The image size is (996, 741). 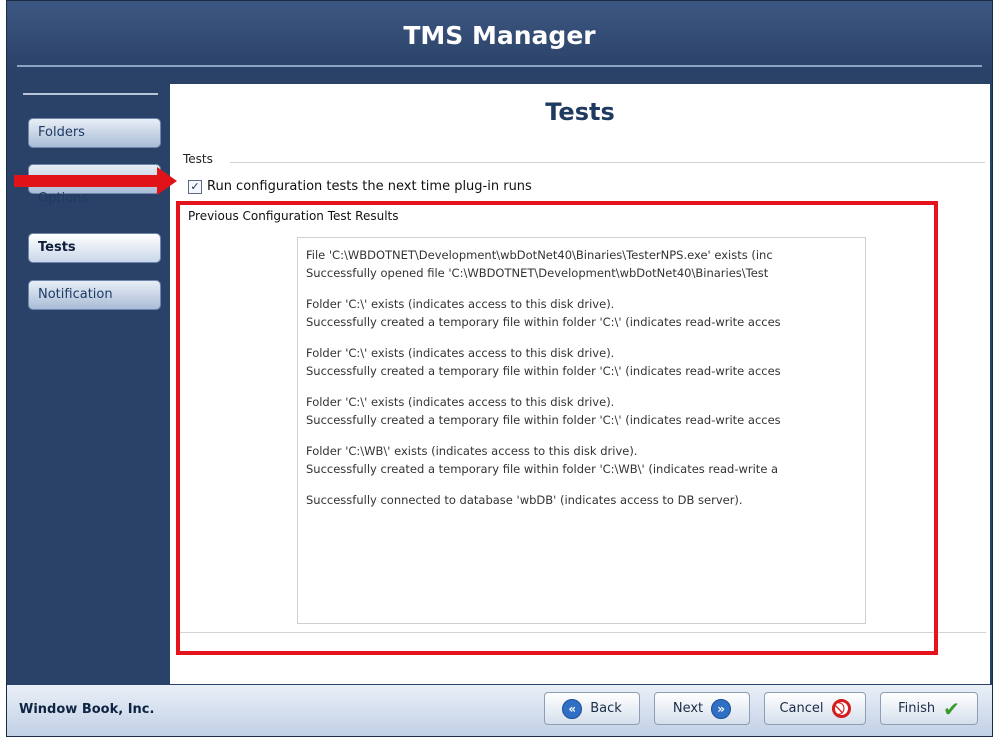 I want to click on cancel-button: Cancel ⃠, so click(x=815, y=708).